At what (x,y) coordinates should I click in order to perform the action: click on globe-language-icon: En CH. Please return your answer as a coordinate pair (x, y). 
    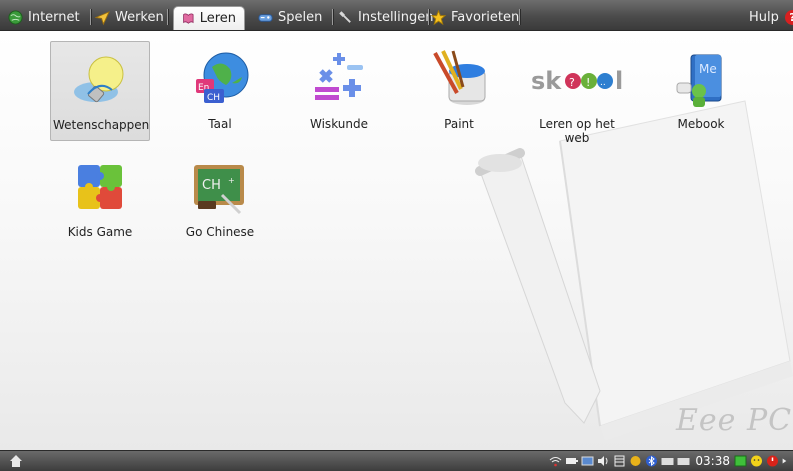
    Looking at the image, I should click on (222, 77).